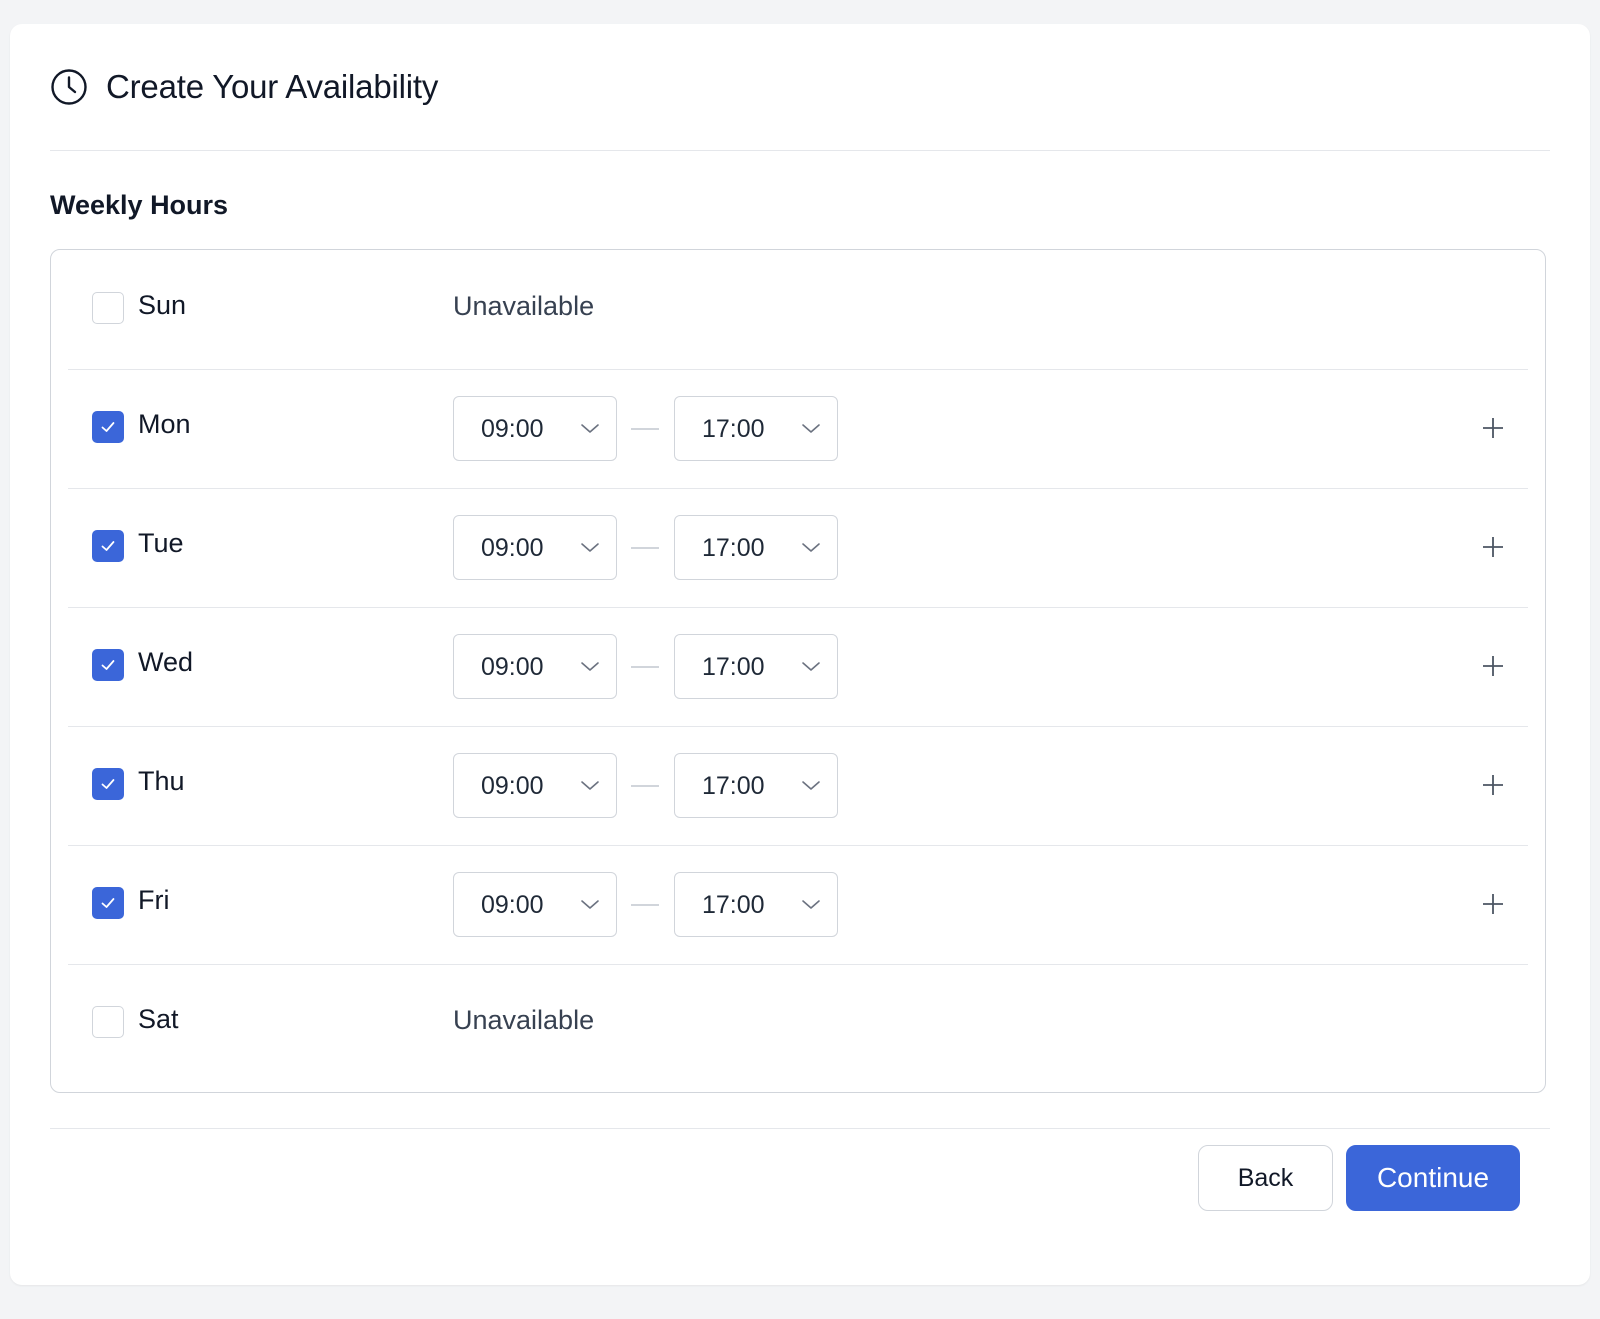 The height and width of the screenshot is (1319, 1600). Describe the element at coordinates (139, 205) in the screenshot. I see `section-title: Weekly Hours` at that location.